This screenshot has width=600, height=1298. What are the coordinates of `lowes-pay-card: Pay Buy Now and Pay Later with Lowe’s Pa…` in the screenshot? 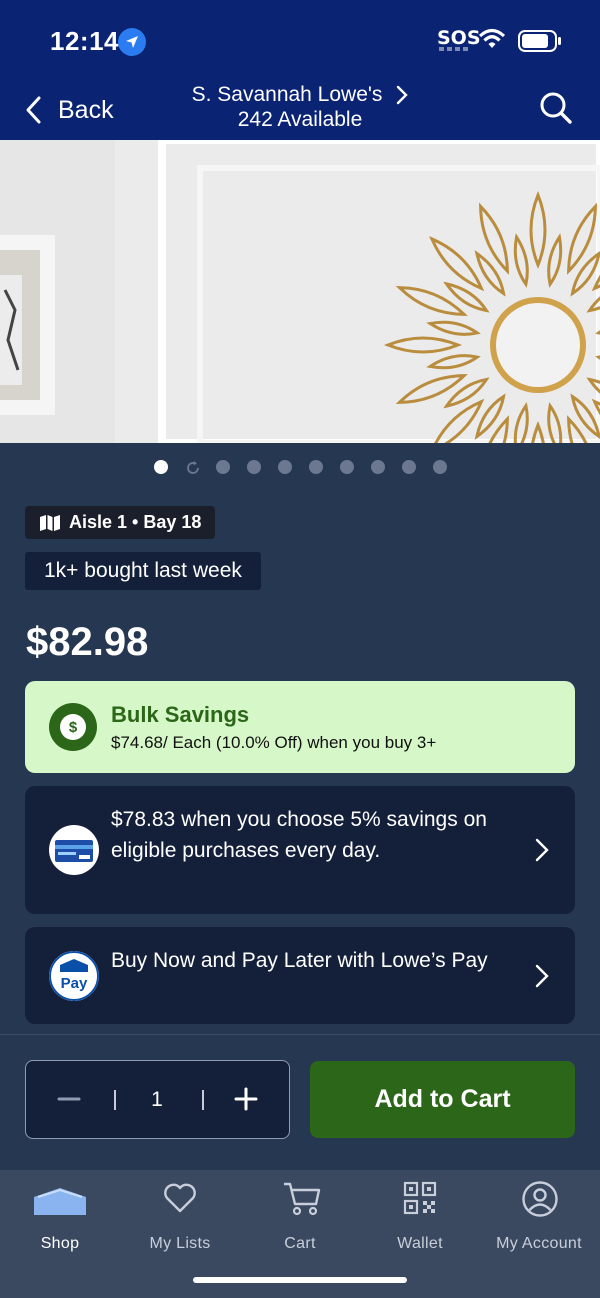 It's located at (300, 975).